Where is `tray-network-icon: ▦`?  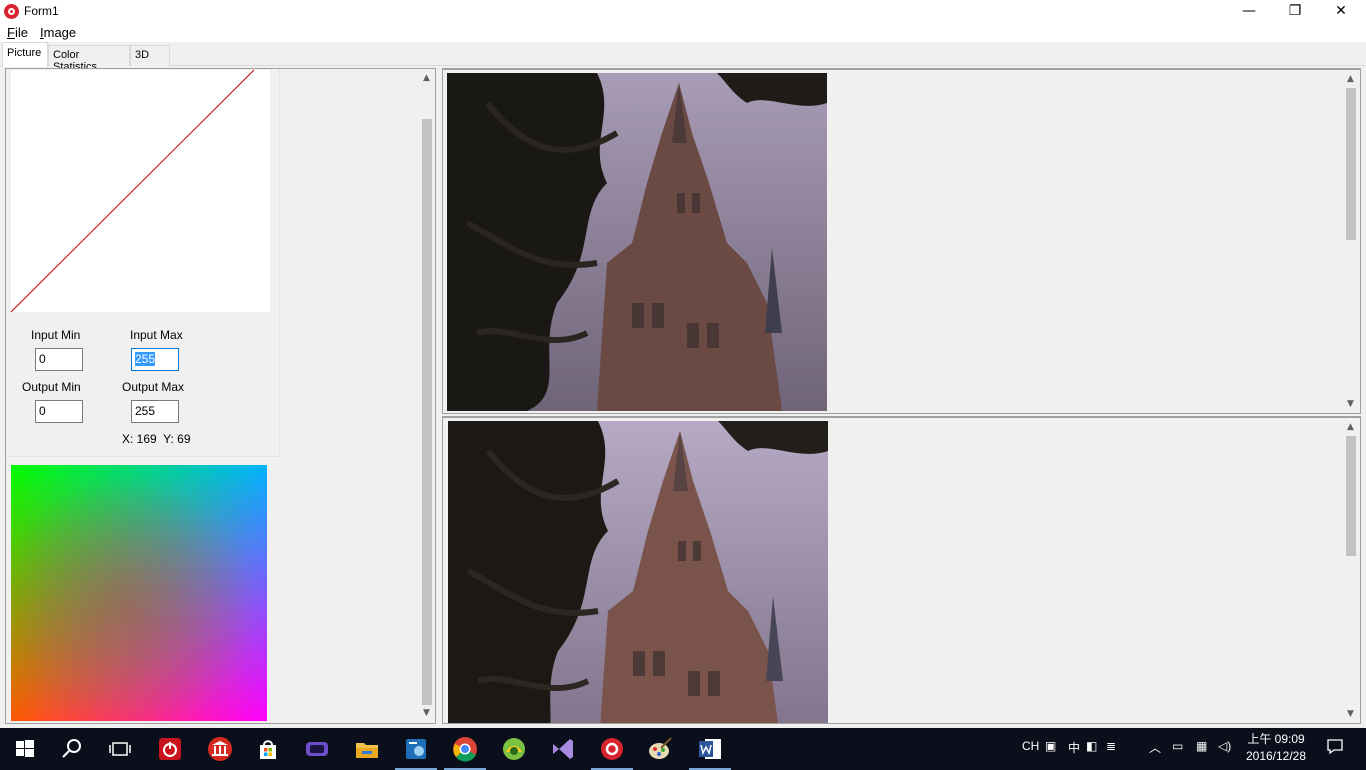 tray-network-icon: ▦ is located at coordinates (1201, 746).